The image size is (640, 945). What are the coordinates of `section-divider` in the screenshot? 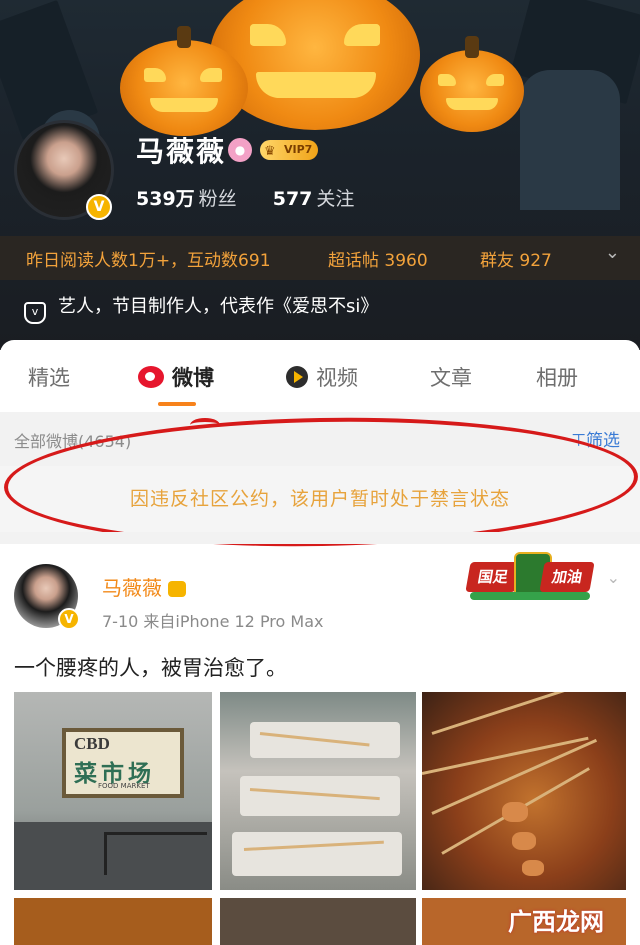 It's located at (320, 538).